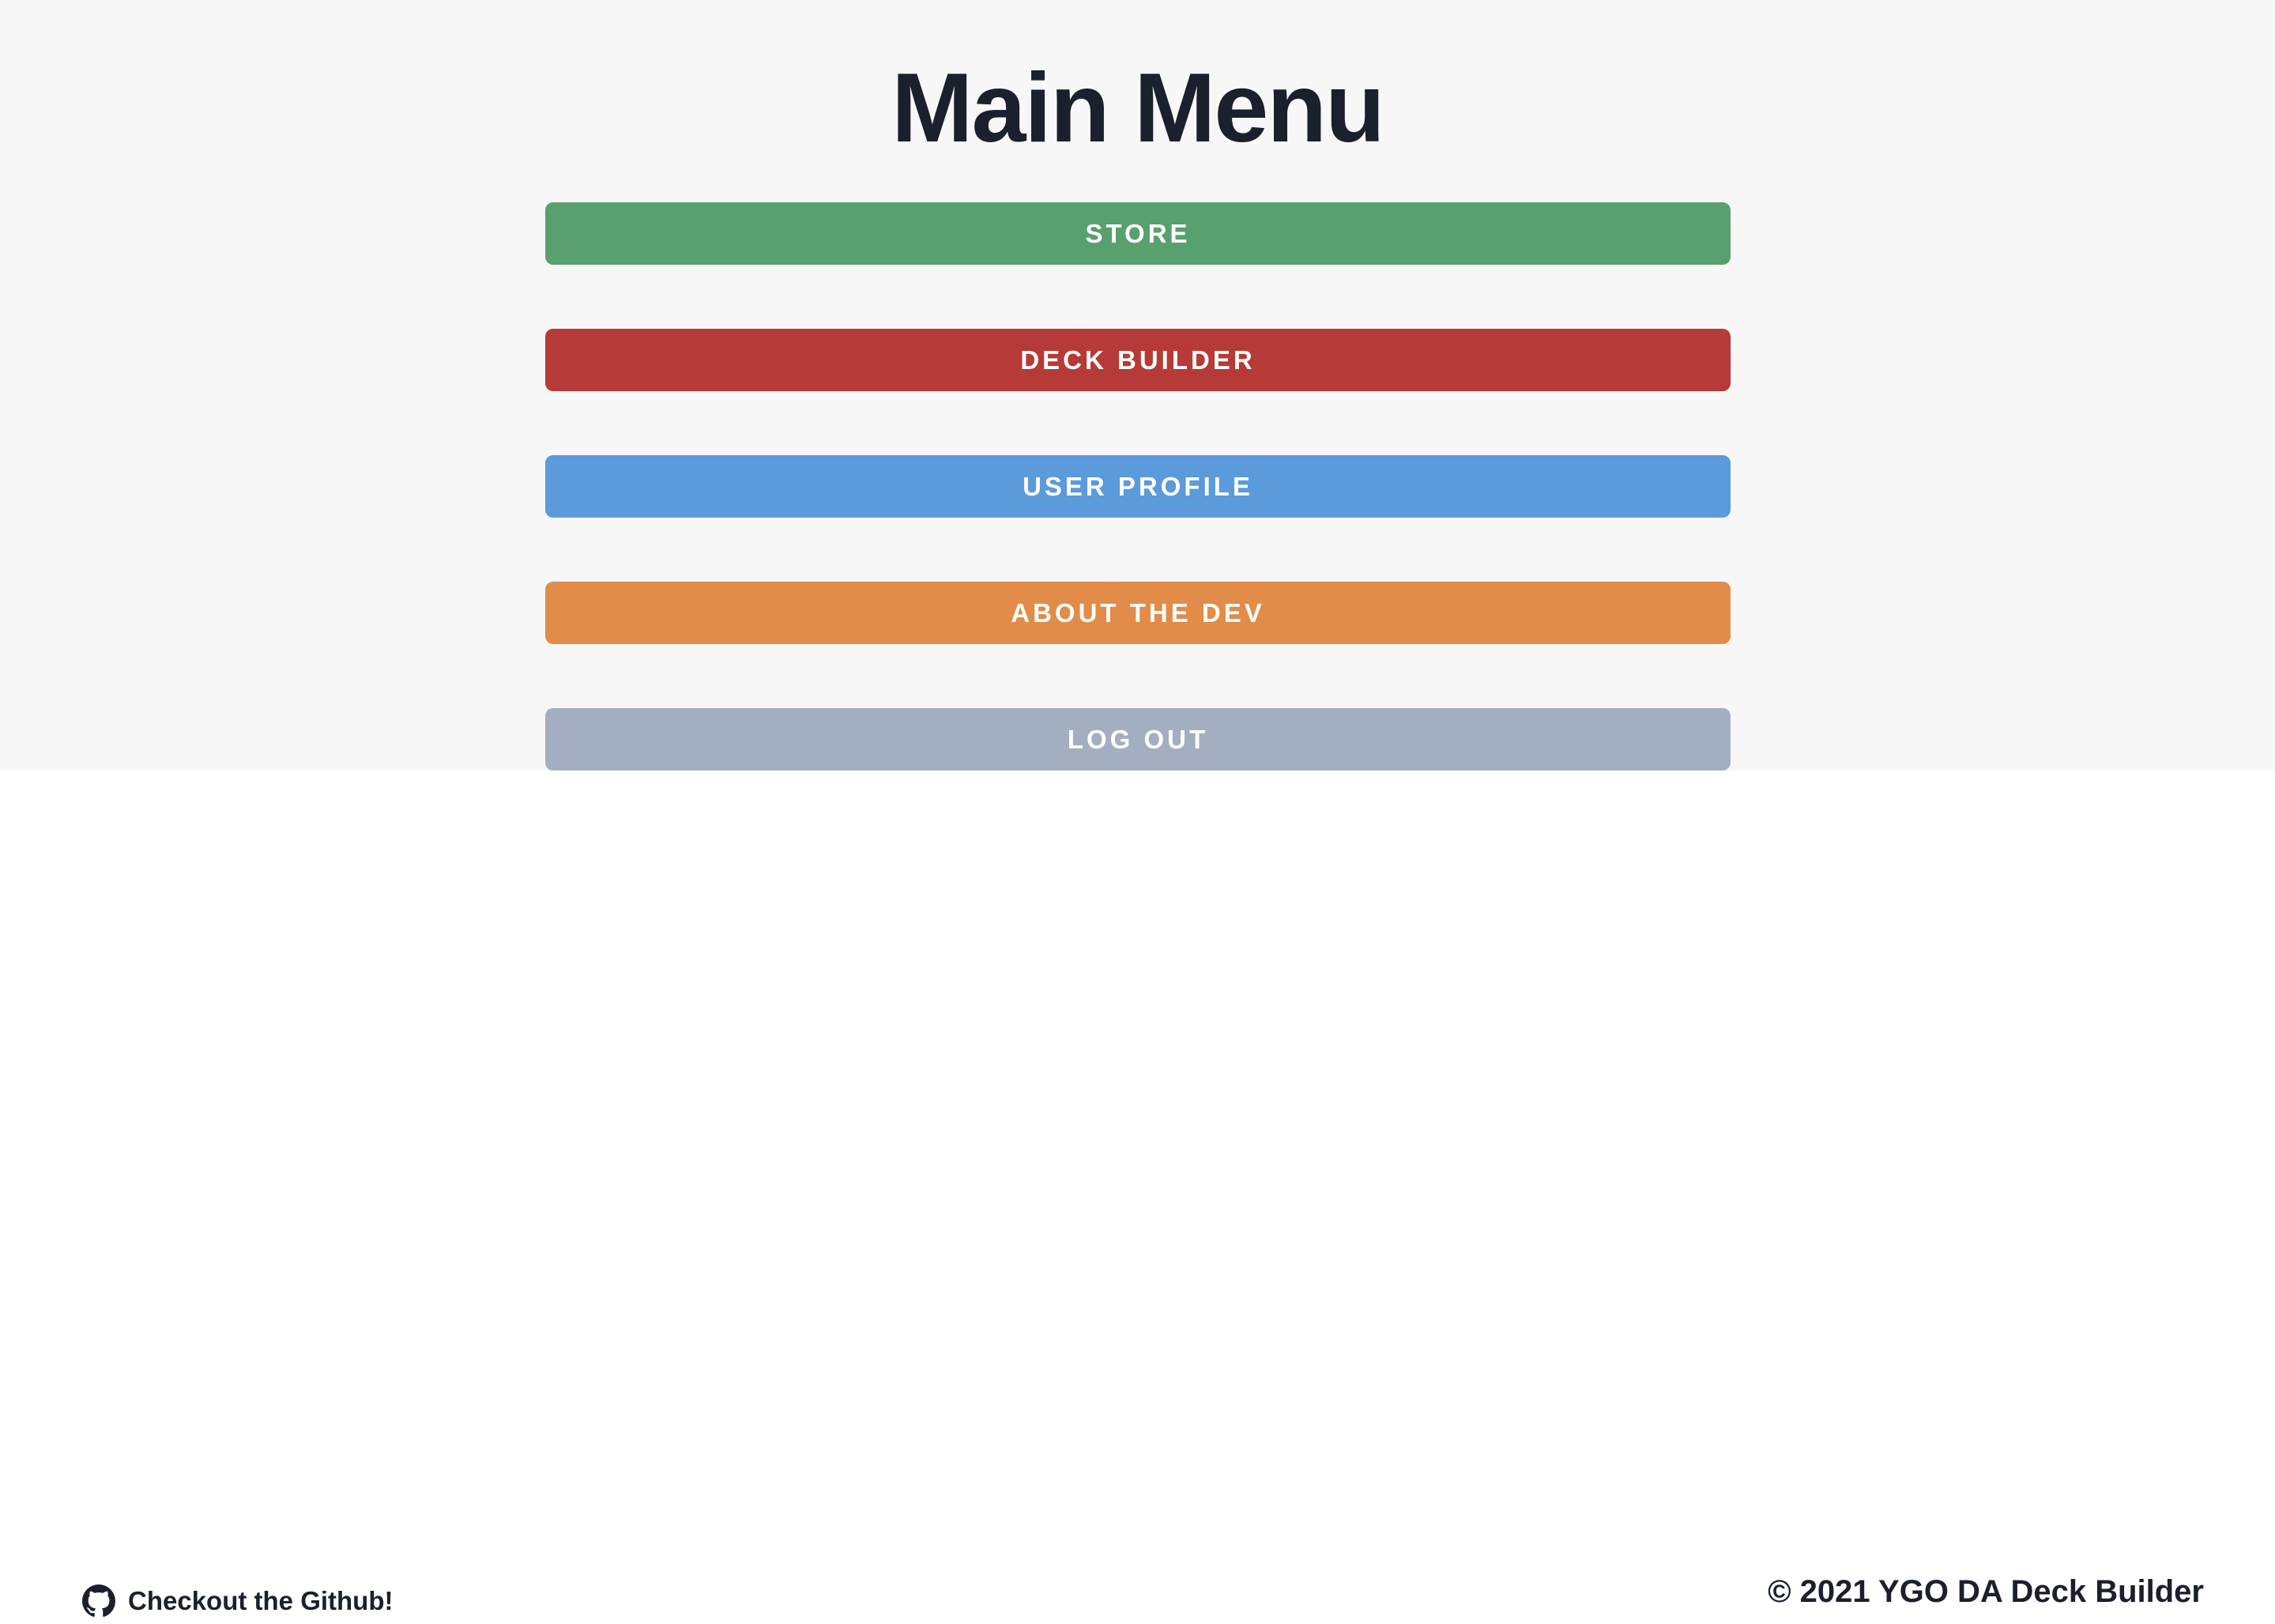 The width and height of the screenshot is (2275, 1624). What do you see at coordinates (1138, 234) in the screenshot?
I see `store-button: STORE` at bounding box center [1138, 234].